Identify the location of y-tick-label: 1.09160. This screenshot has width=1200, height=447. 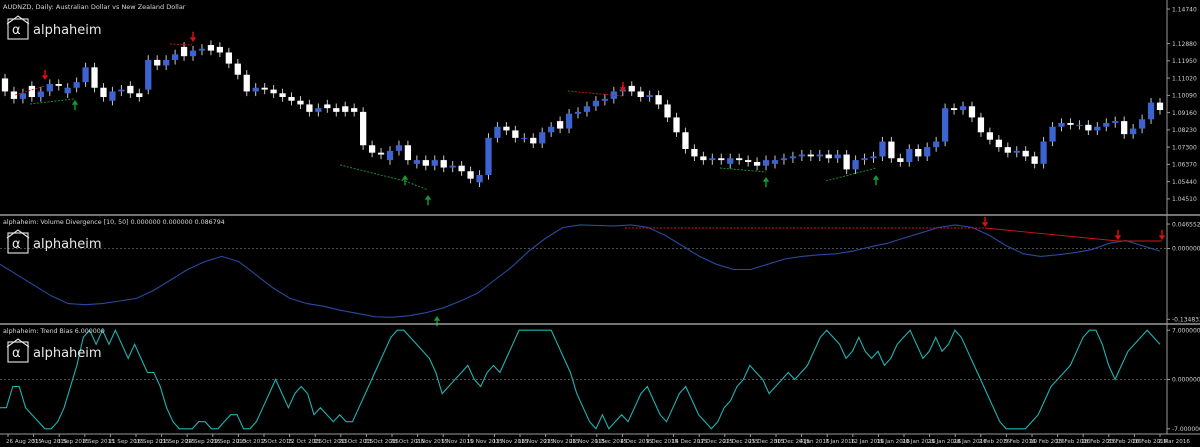
(1184, 113).